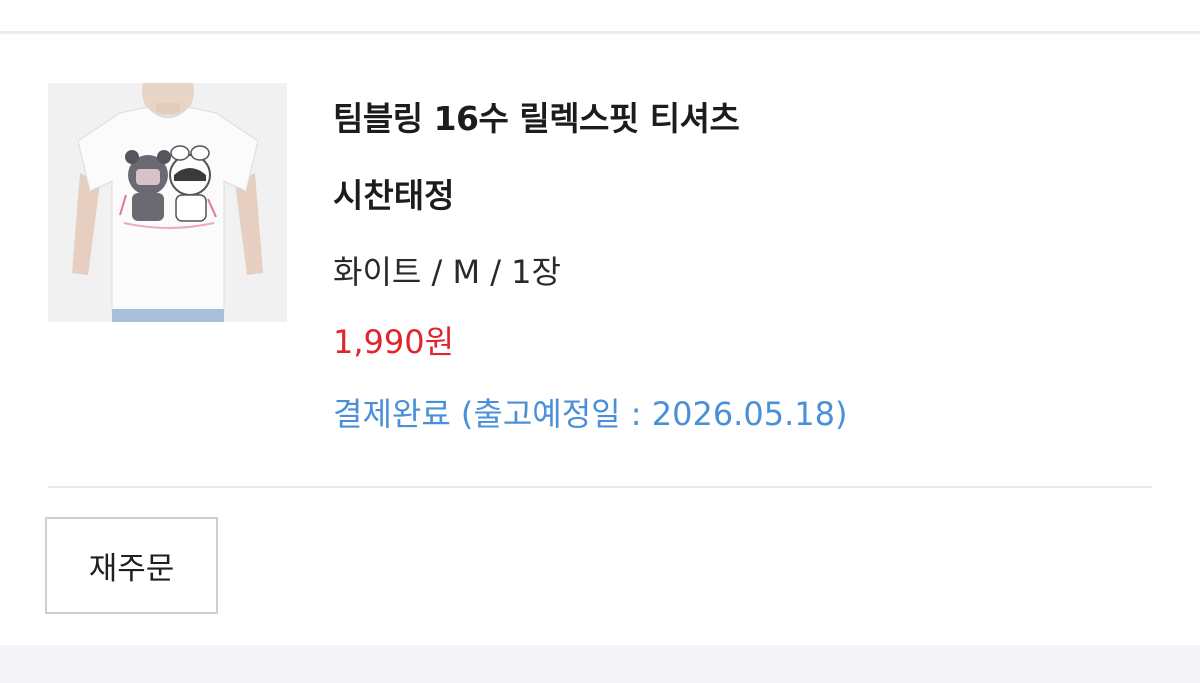 Image resolution: width=1200 pixels, height=683 pixels. What do you see at coordinates (447, 272) in the screenshot?
I see `product-options: 화이트 / M / 1장` at bounding box center [447, 272].